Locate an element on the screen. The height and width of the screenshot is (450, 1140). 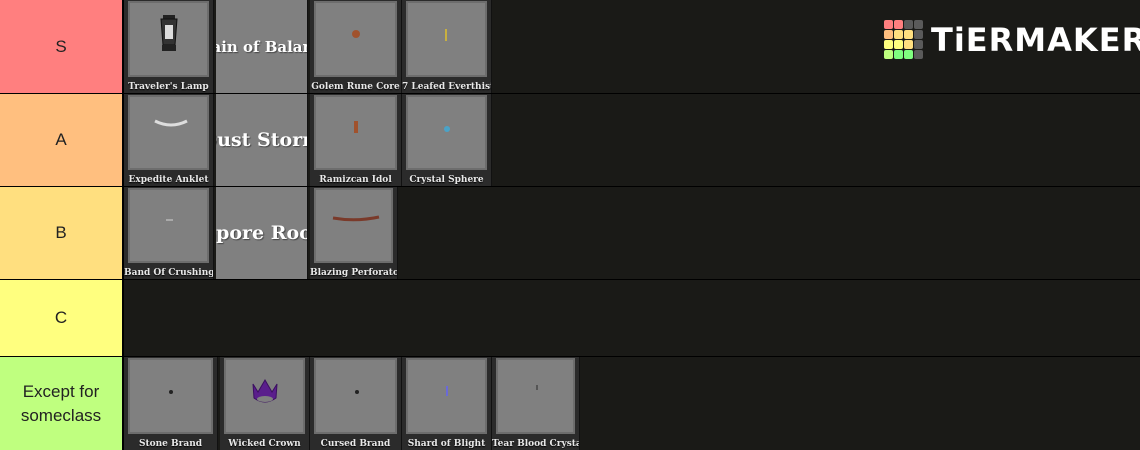
tier-item: Stone Brand is located at coordinates (171, 403).